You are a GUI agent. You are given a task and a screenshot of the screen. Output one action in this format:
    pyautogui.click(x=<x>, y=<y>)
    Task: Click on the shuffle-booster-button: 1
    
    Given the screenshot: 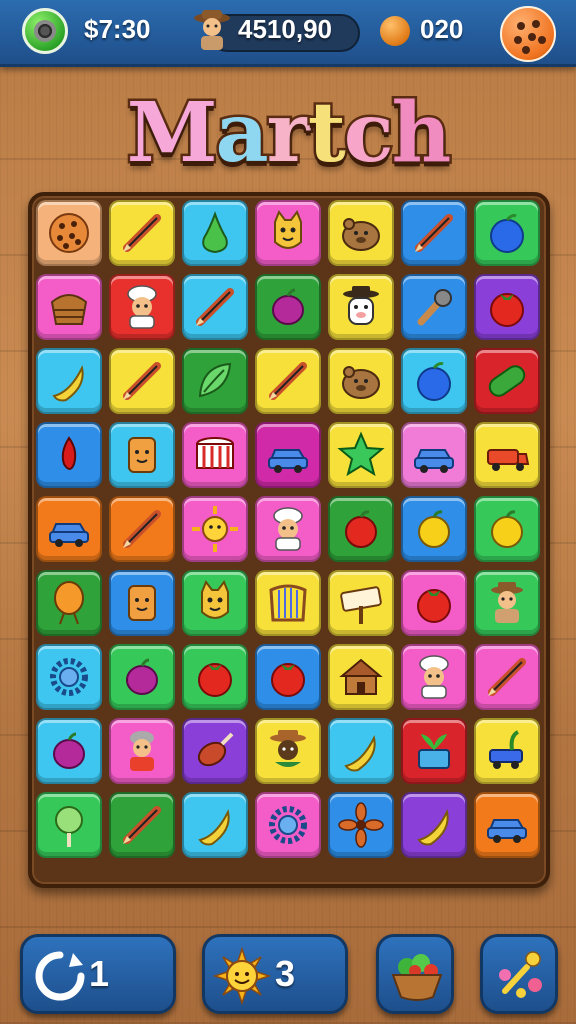 What is the action you would take?
    pyautogui.click(x=98, y=974)
    